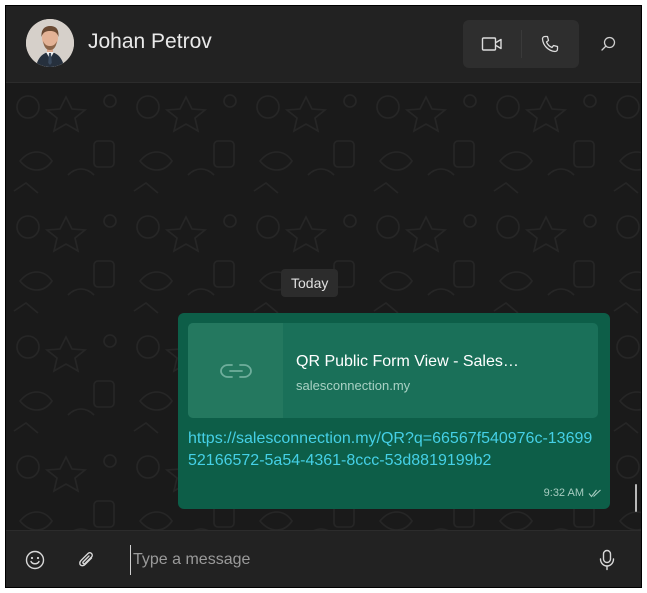 Image resolution: width=647 pixels, height=593 pixels. I want to click on user-avatar-icon, so click(50, 43).